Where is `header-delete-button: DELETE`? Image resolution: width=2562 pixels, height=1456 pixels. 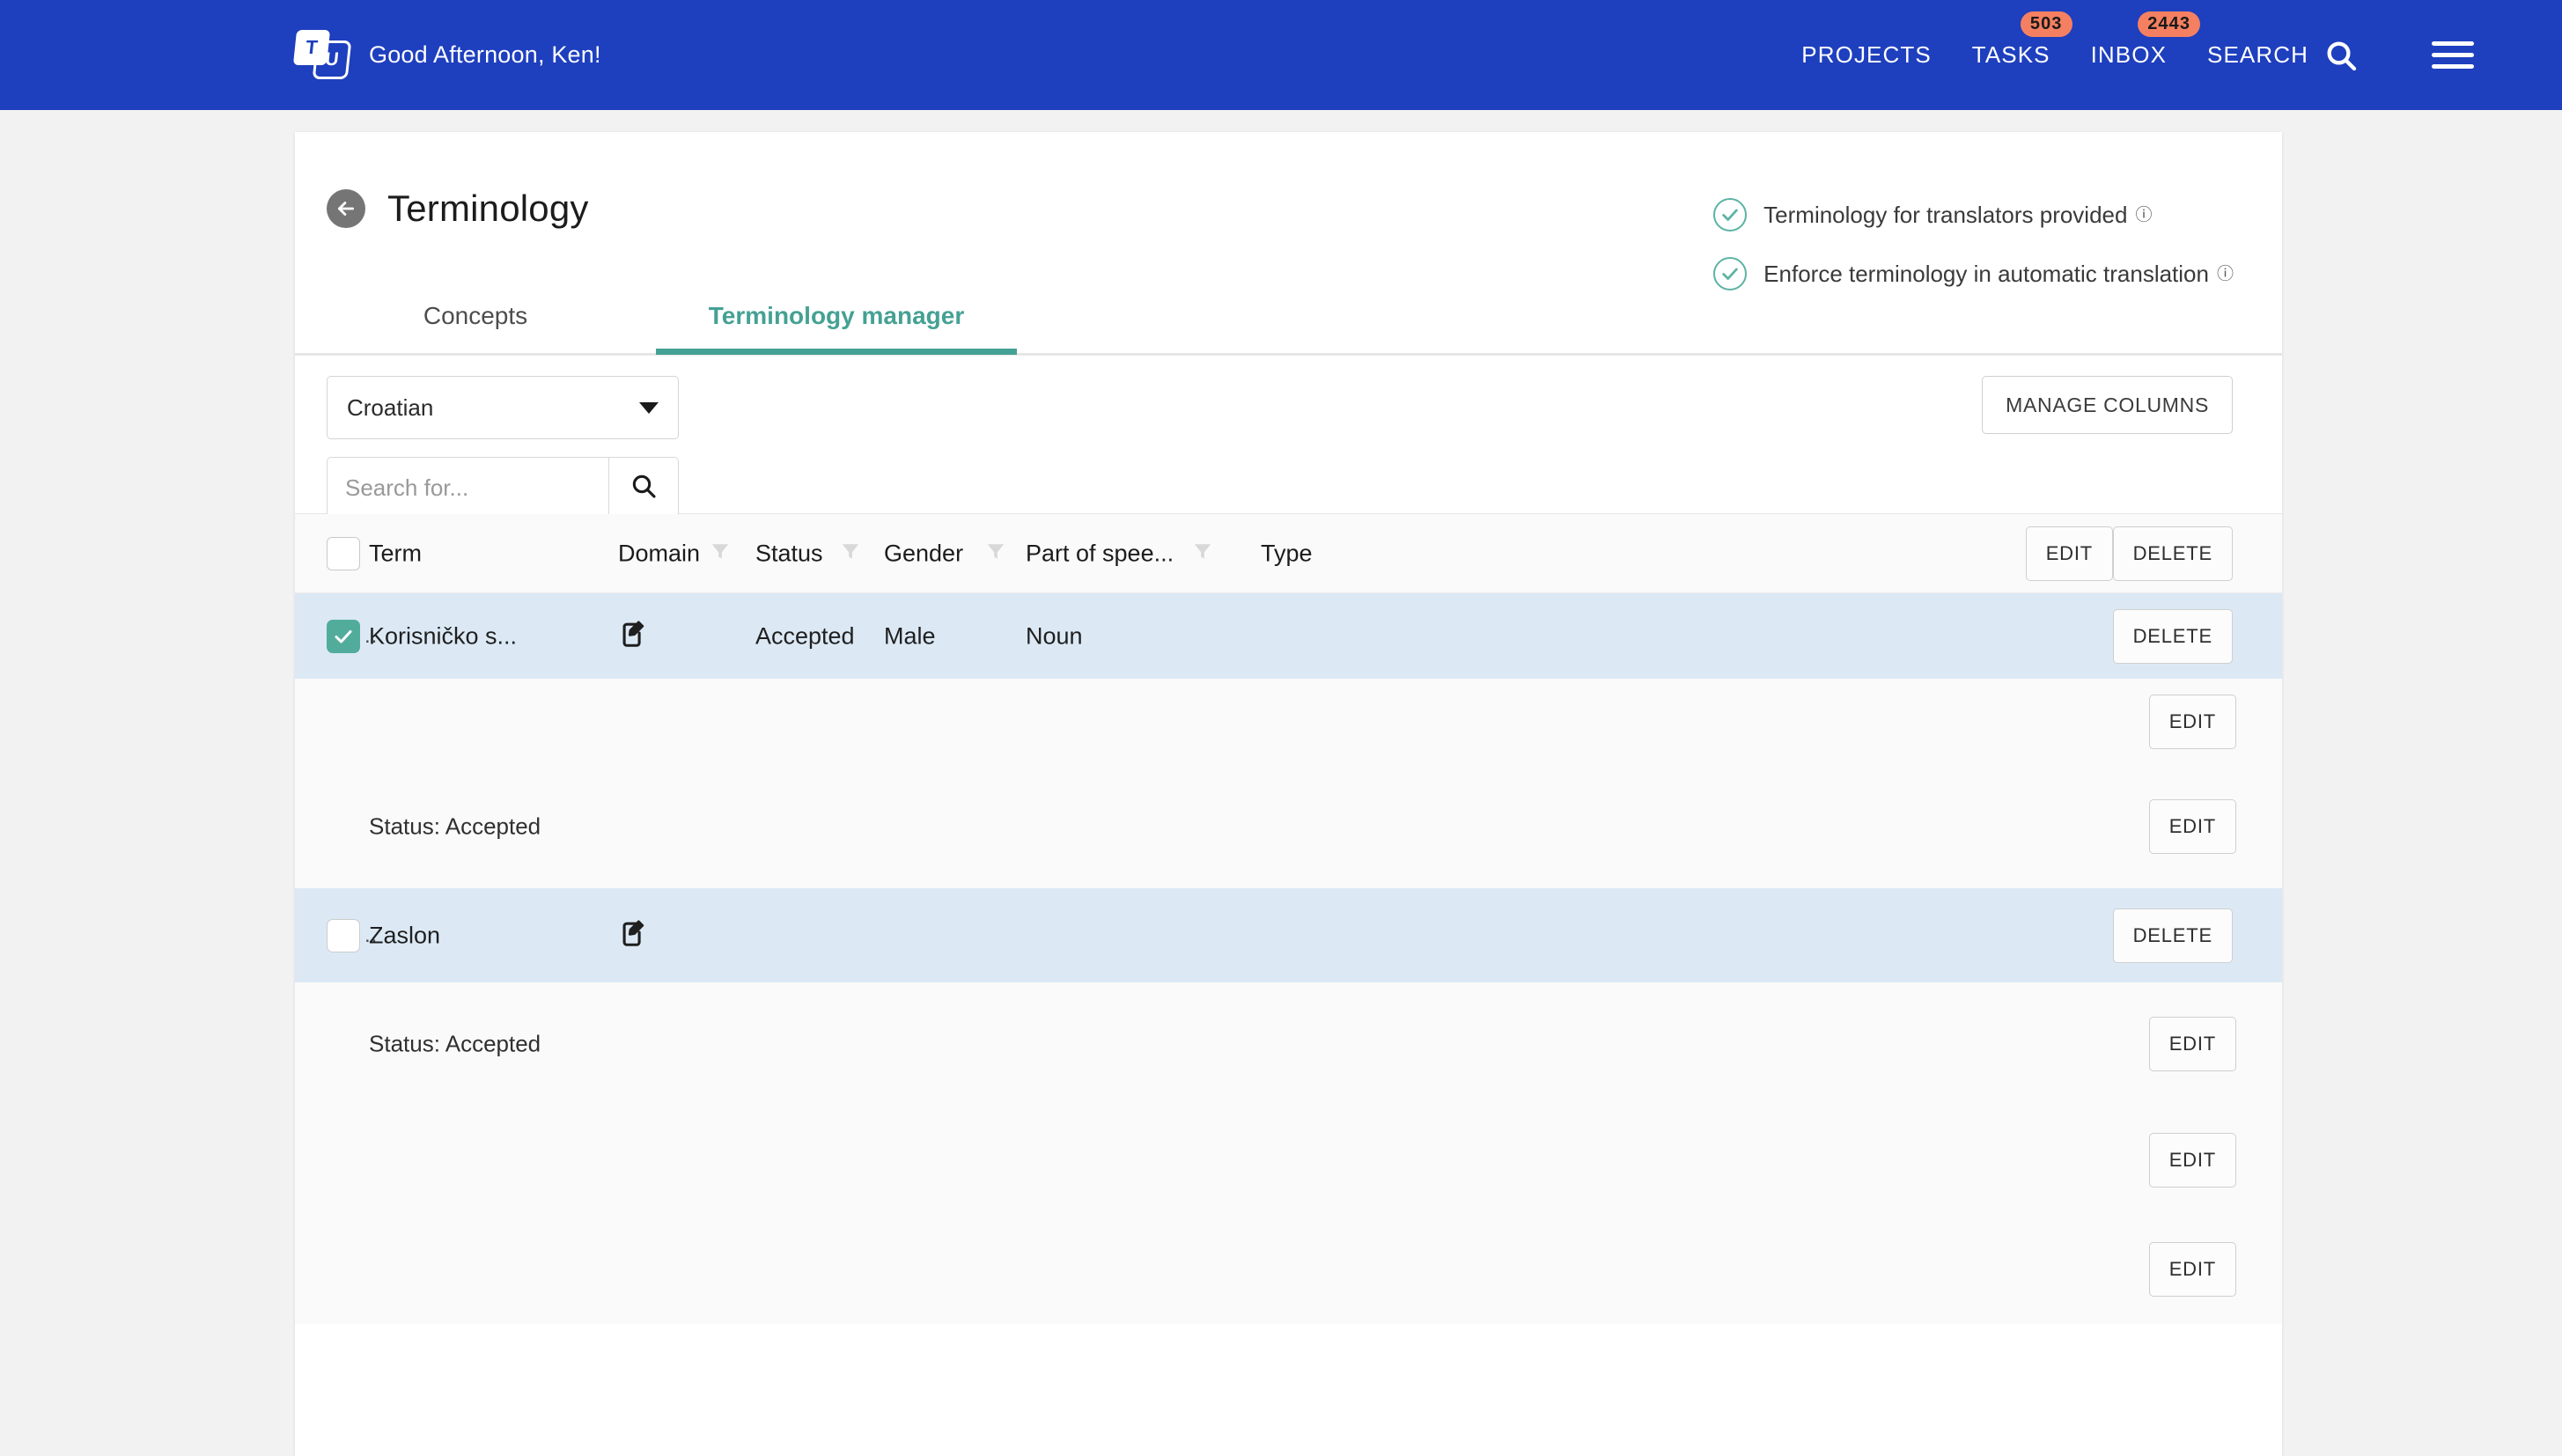 header-delete-button: DELETE is located at coordinates (2172, 553).